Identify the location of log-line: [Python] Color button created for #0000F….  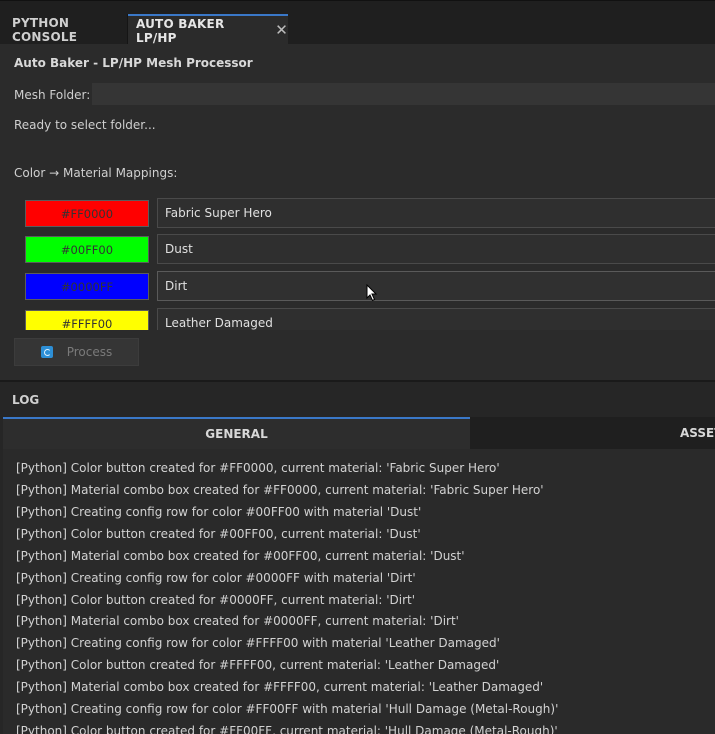
(216, 600).